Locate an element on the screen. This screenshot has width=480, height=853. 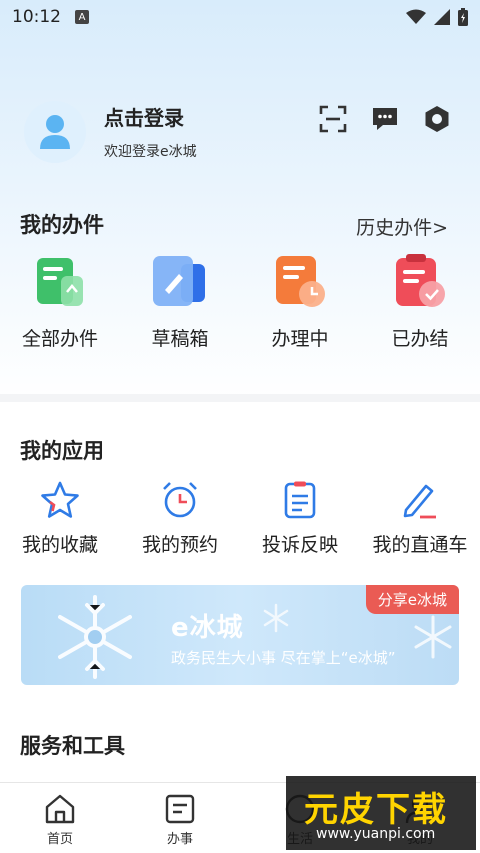
app-item-appointment: 我的预约 is located at coordinates (180, 518).